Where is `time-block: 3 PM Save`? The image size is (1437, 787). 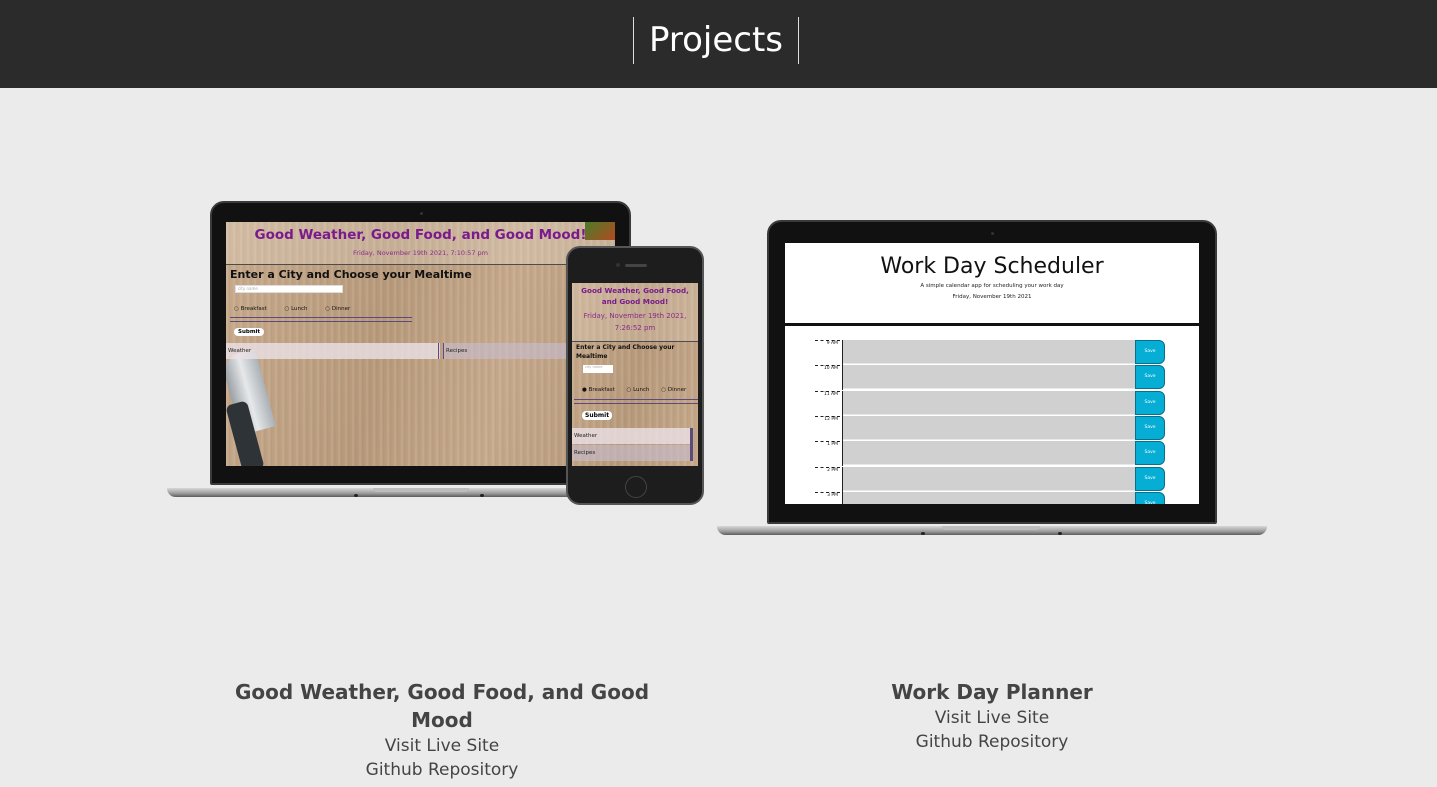 time-block: 3 PM Save is located at coordinates (990, 497).